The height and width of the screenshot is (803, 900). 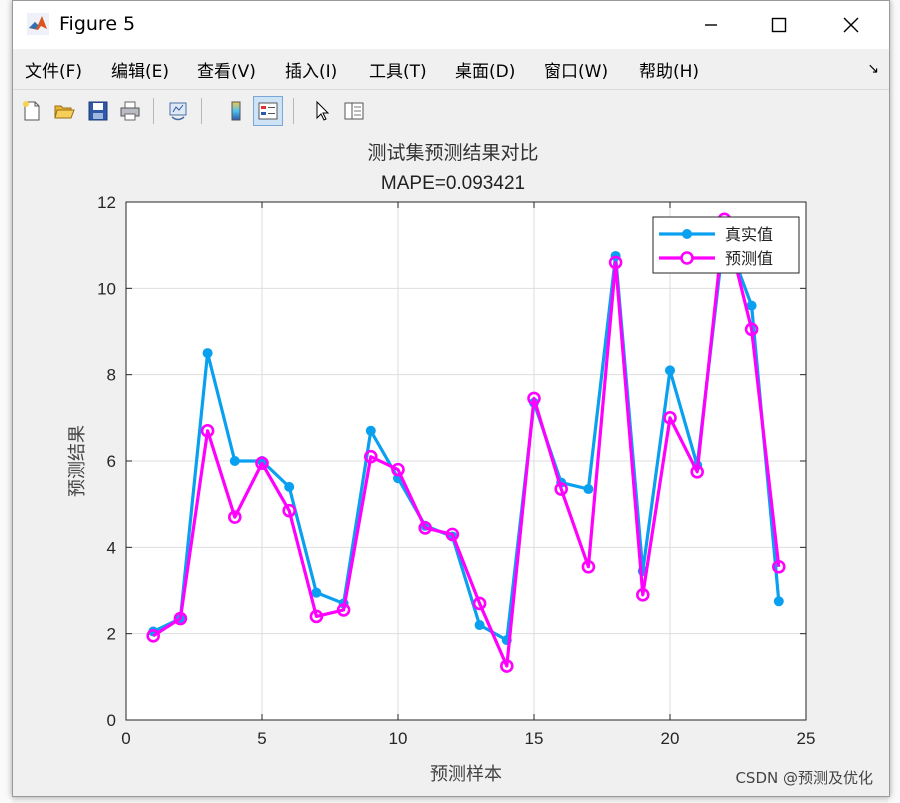 What do you see at coordinates (452, 153) in the screenshot?
I see `chart-title: 测试集预测结果对比` at bounding box center [452, 153].